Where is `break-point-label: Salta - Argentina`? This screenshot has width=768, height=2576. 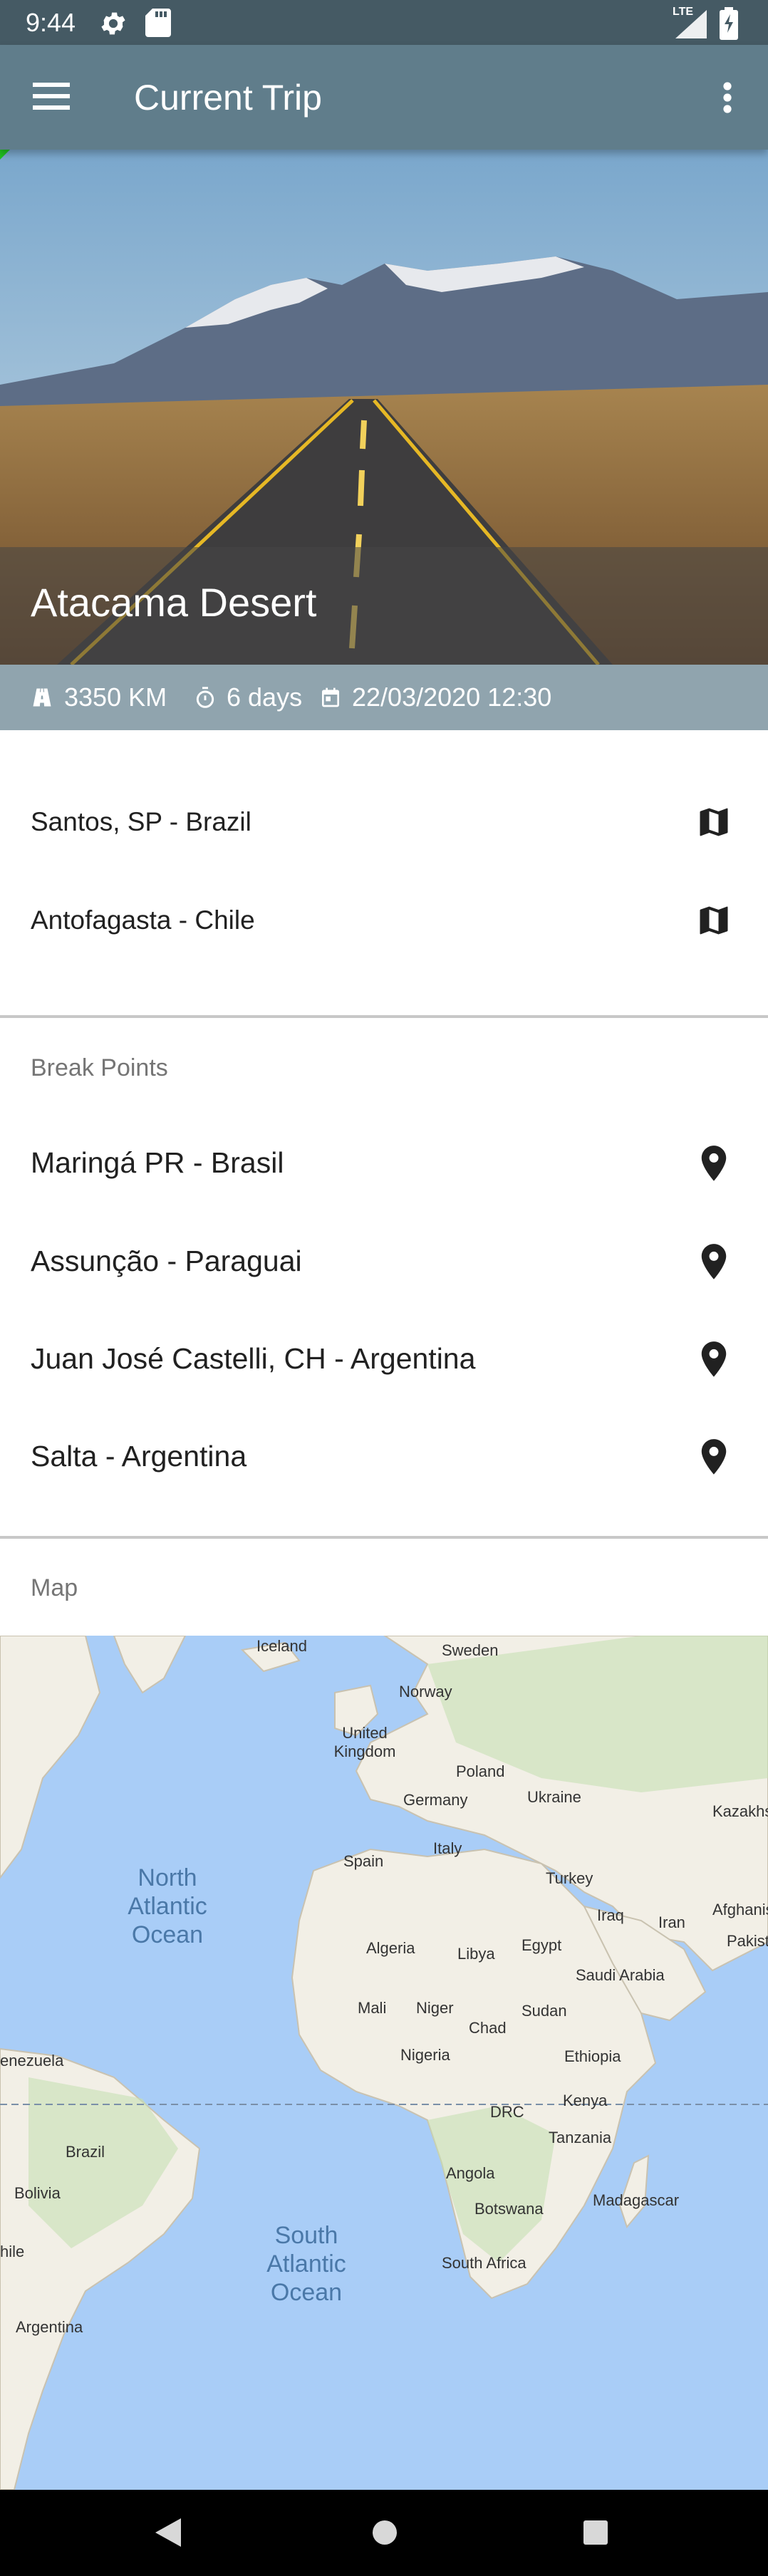 break-point-label: Salta - Argentina is located at coordinates (139, 1456).